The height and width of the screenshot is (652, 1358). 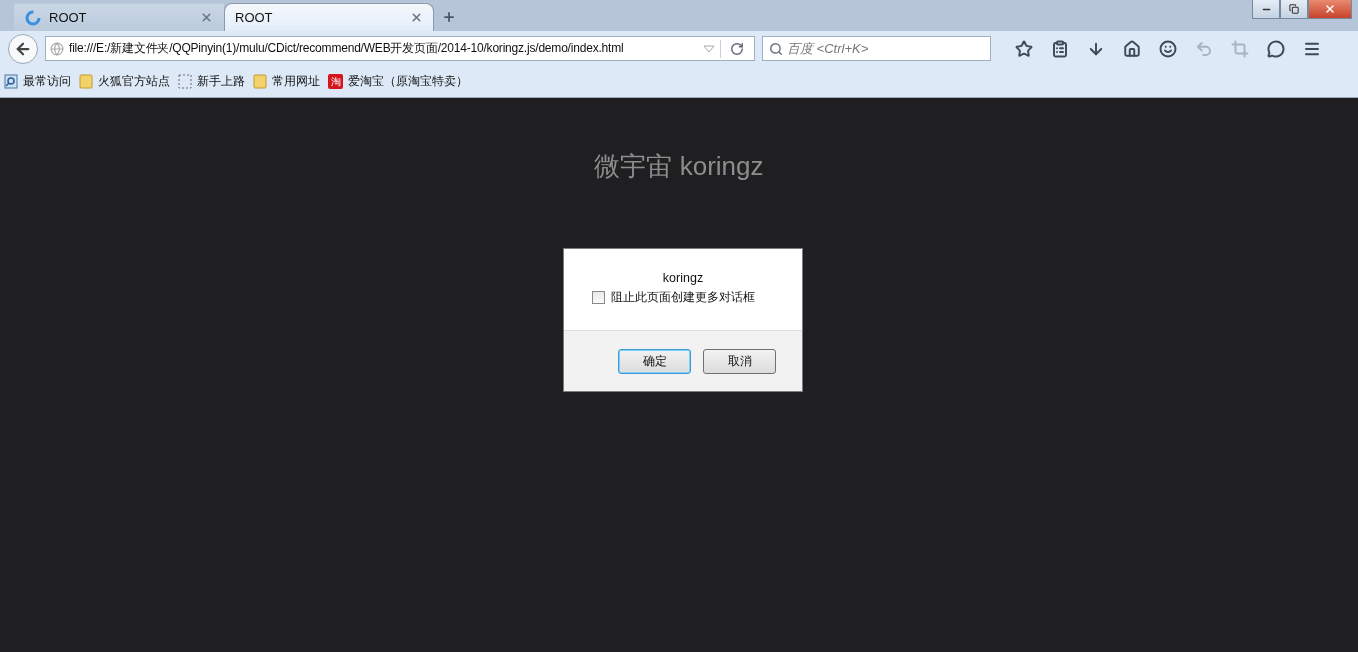 I want to click on dialog-button: 确定, so click(x=654, y=361).